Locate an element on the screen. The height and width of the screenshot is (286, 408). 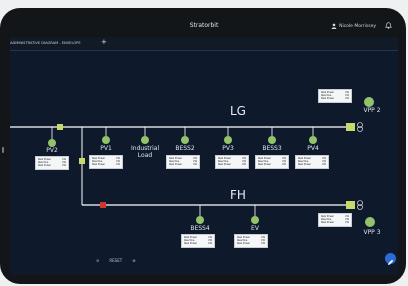
label-ev: EV is located at coordinates (255, 228).